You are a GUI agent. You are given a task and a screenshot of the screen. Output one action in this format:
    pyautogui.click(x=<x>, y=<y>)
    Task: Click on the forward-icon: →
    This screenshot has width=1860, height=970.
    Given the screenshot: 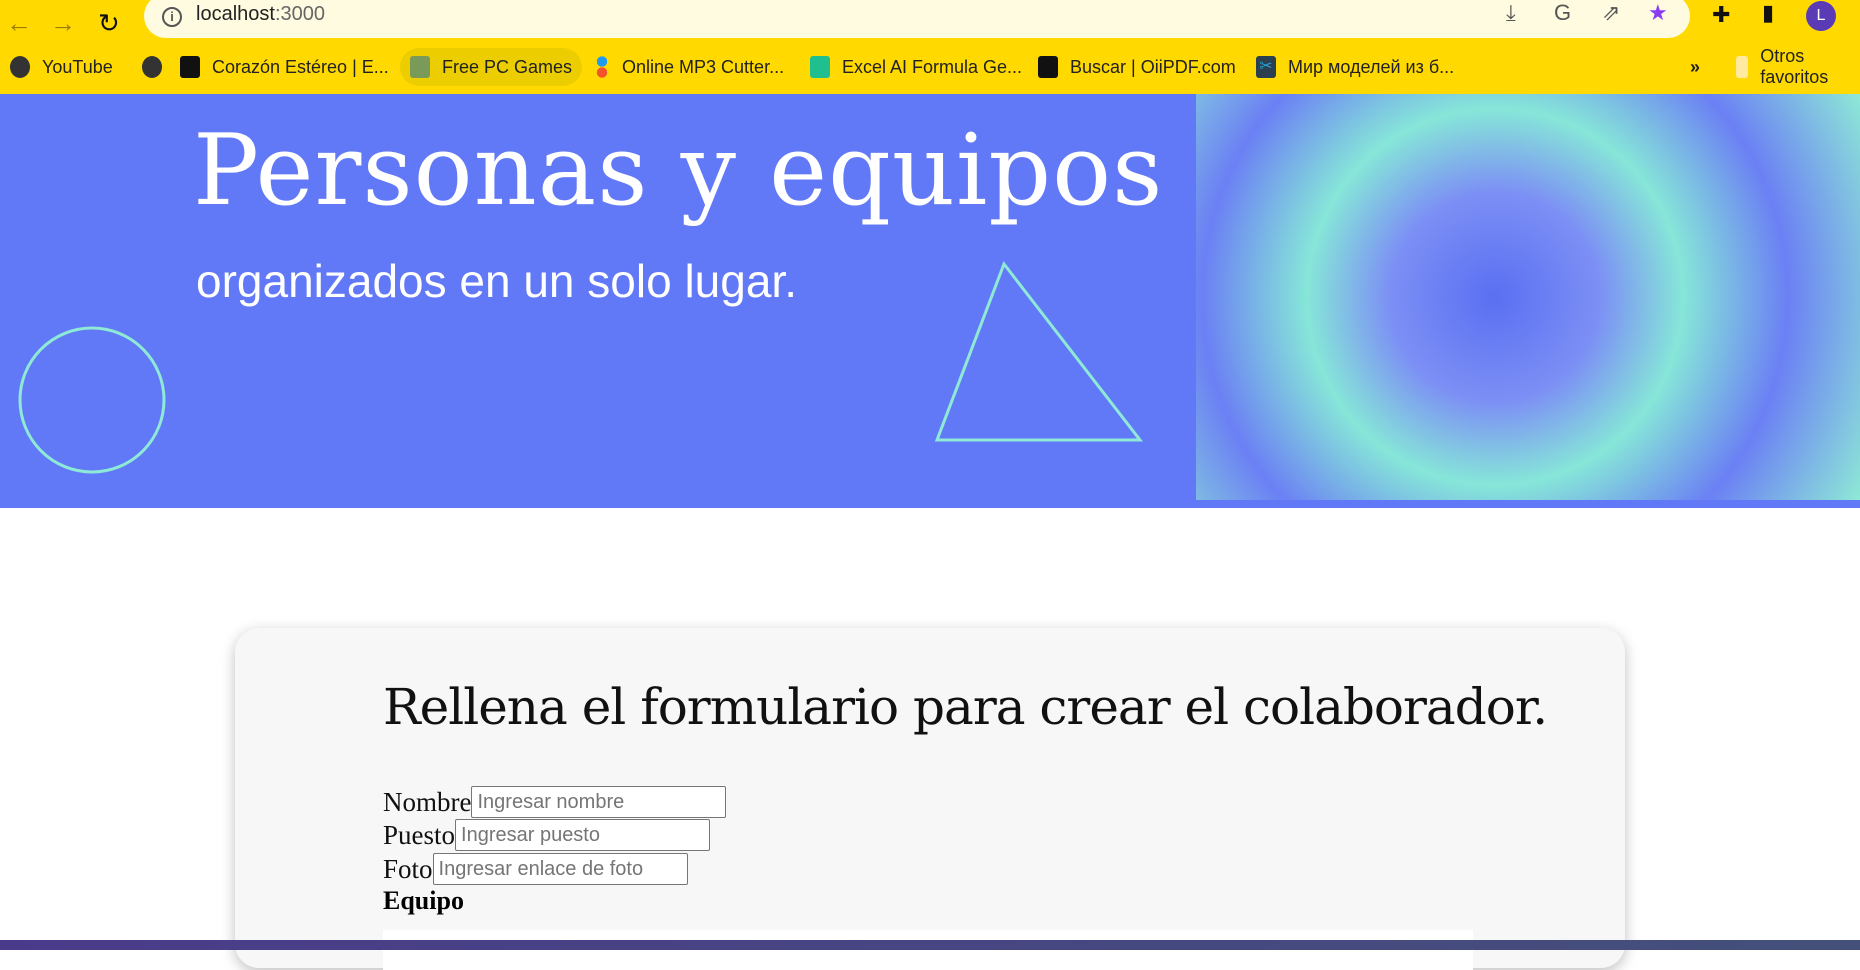 What is the action you would take?
    pyautogui.click(x=63, y=23)
    